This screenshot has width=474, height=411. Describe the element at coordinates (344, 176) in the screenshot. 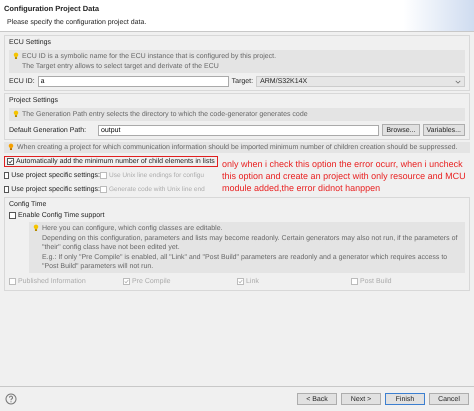

I see `annotation-text: only when i check this option the error ocurr, when i uncheck this option and create an project with only resource and MCU module added,the error didnot hanppen` at that location.